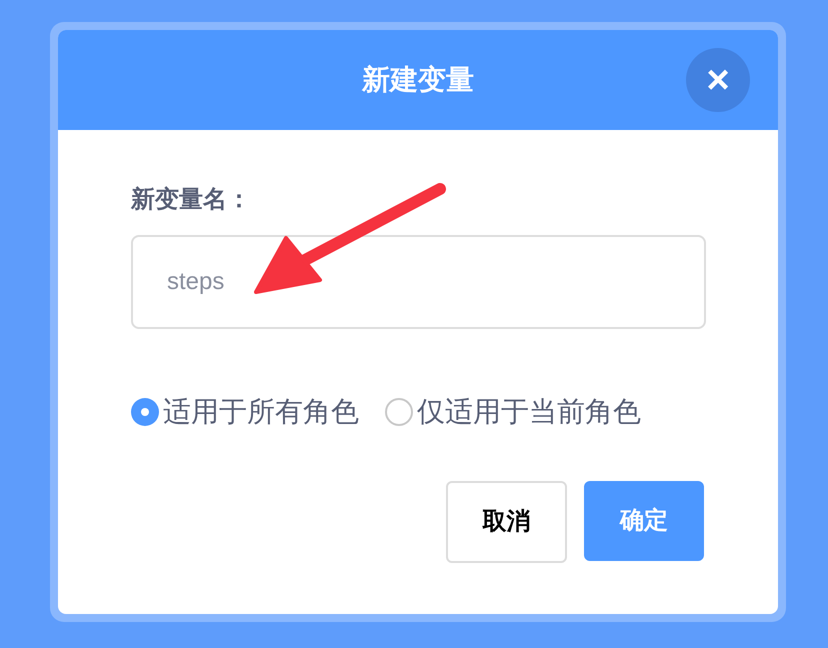 The height and width of the screenshot is (648, 828). I want to click on dialog-title: 新建变量, so click(418, 80).